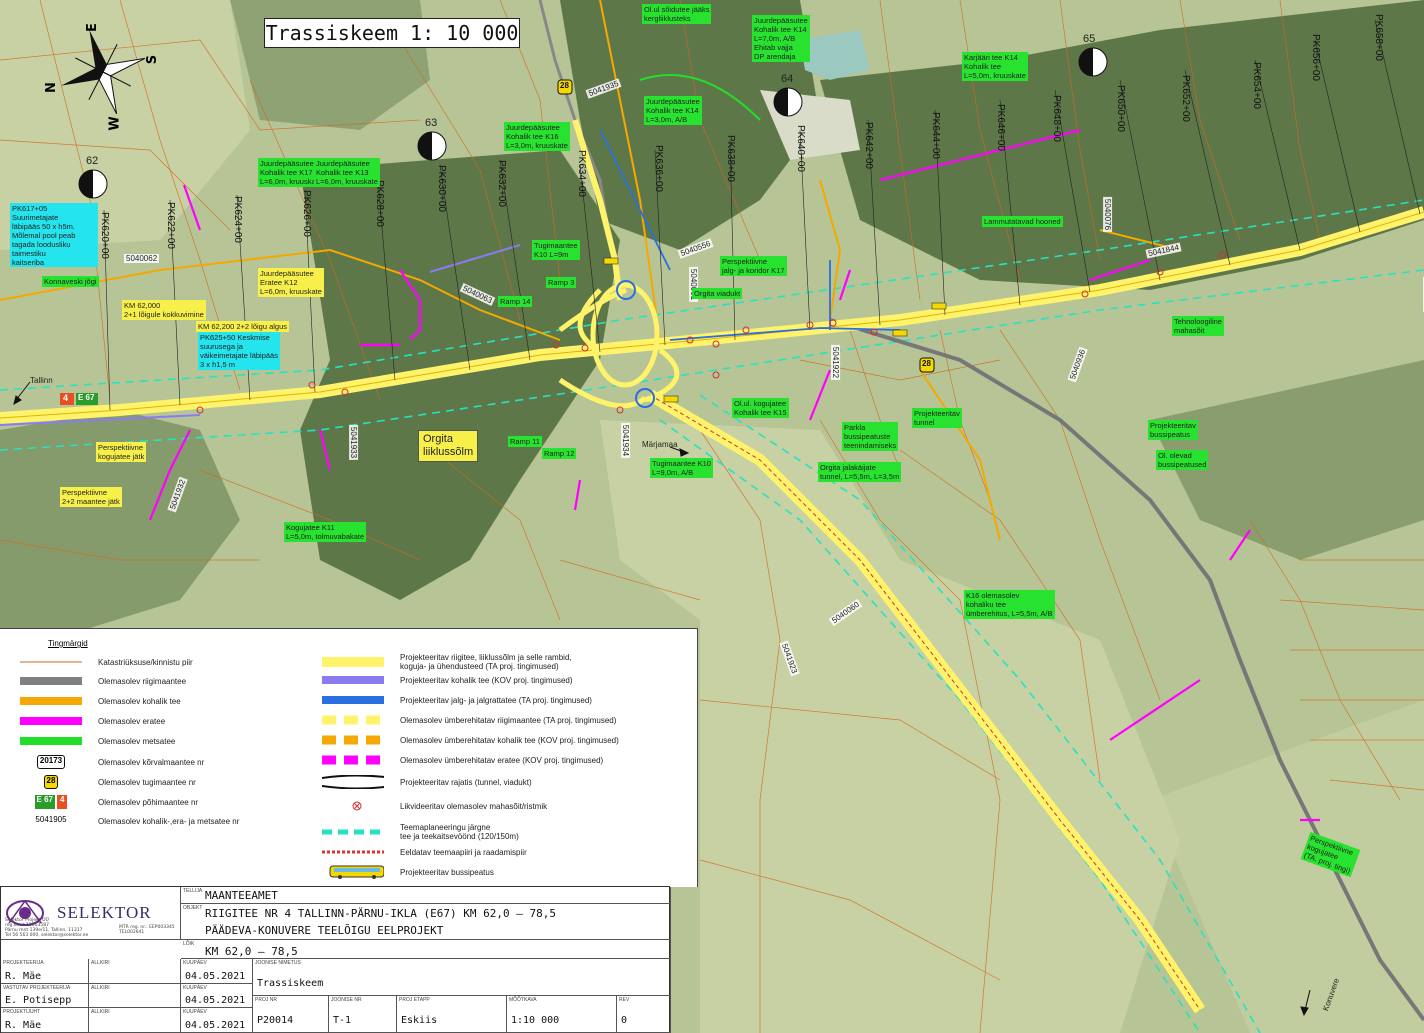 This screenshot has width=1424, height=1033. What do you see at coordinates (1022, 221) in the screenshot?
I see `label-lammutatavad: Lammutatavad hooned` at bounding box center [1022, 221].